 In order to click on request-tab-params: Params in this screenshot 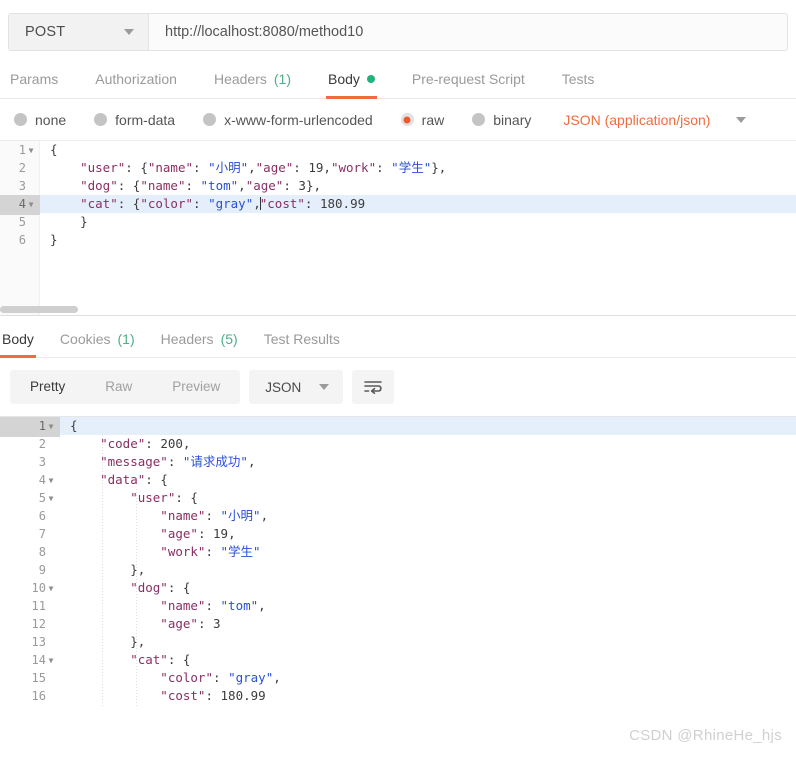, I will do `click(34, 84)`.